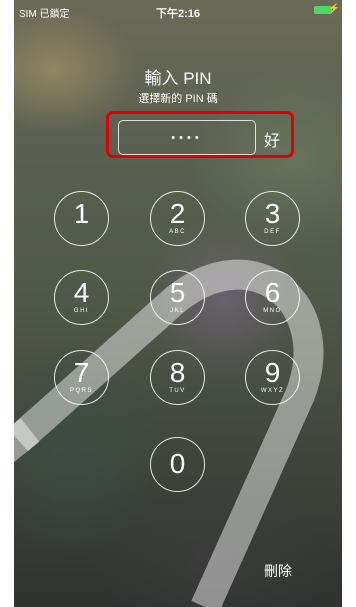 The image size is (356, 607). I want to click on key-2: 2 ABC, so click(177, 218).